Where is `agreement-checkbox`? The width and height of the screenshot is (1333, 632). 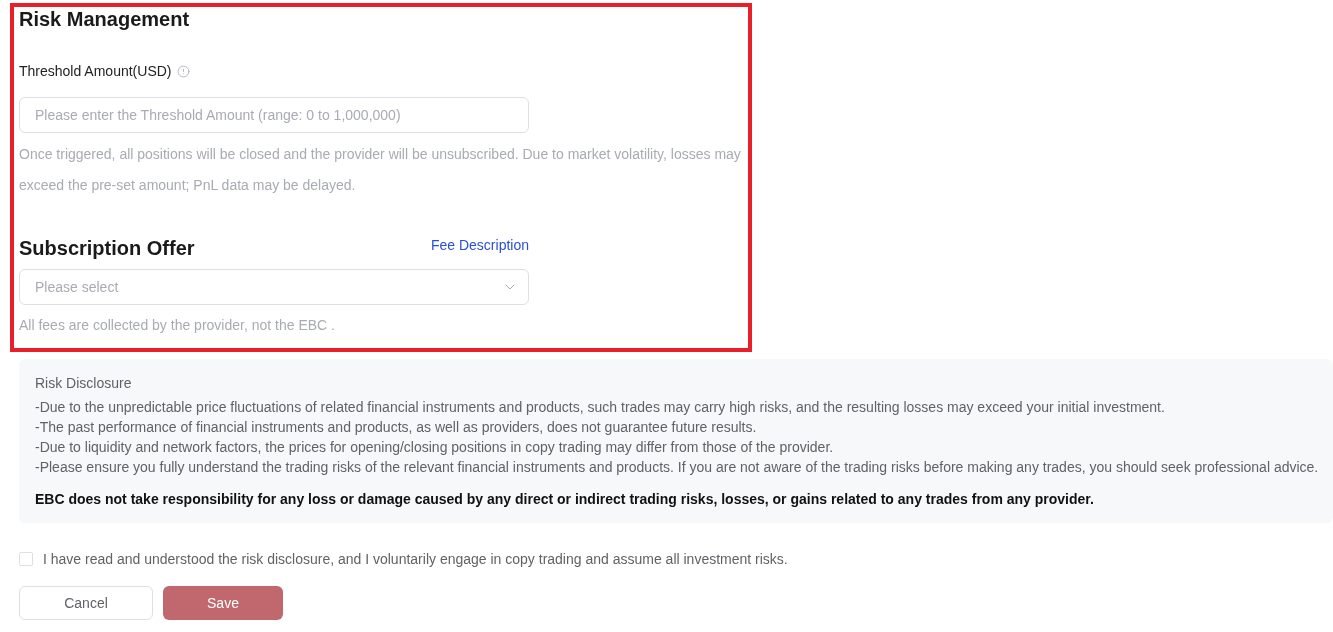
agreement-checkbox is located at coordinates (26, 559).